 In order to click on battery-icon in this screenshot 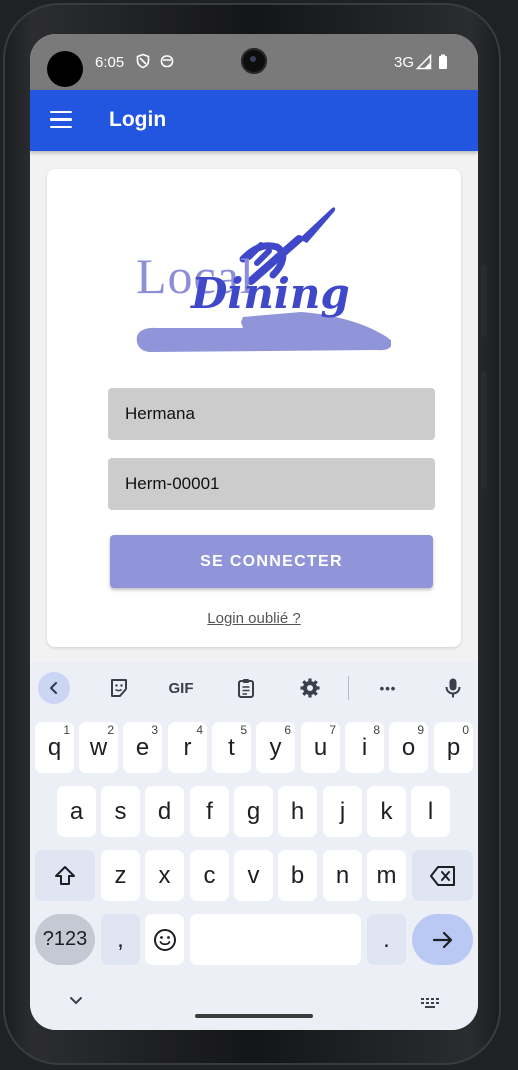, I will do `click(443, 61)`.